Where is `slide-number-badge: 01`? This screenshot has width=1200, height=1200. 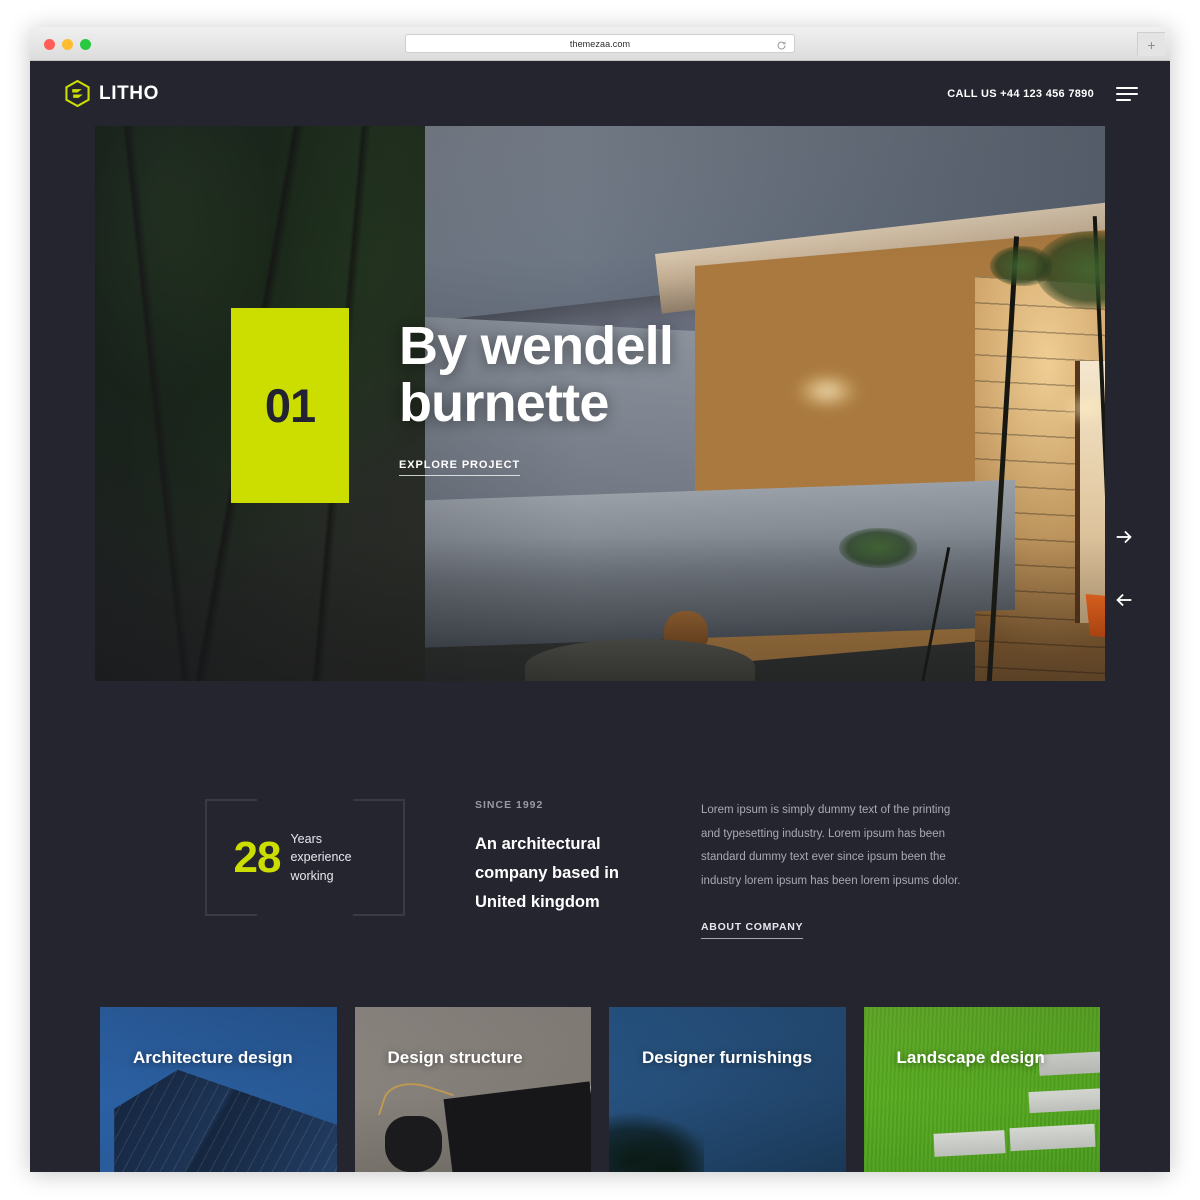
slide-number-badge: 01 is located at coordinates (290, 405).